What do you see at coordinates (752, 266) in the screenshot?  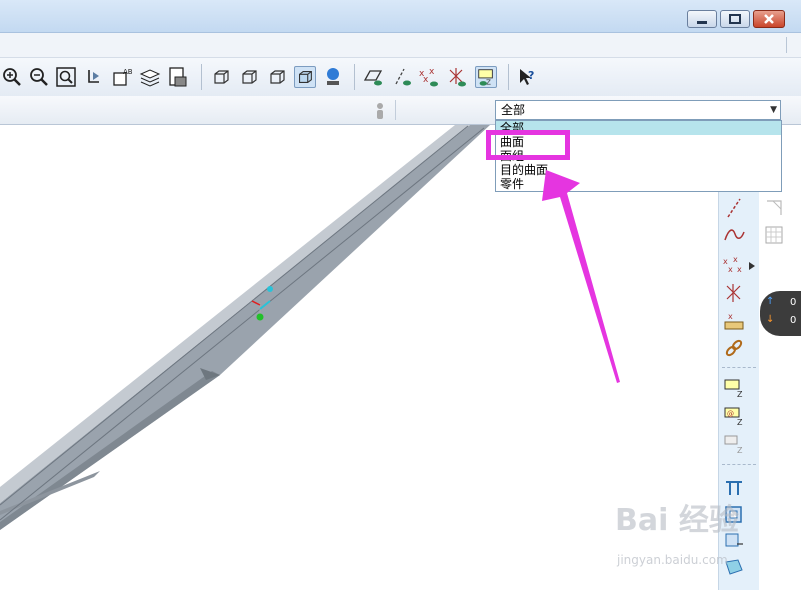 I see `expand-arrow-icon` at bounding box center [752, 266].